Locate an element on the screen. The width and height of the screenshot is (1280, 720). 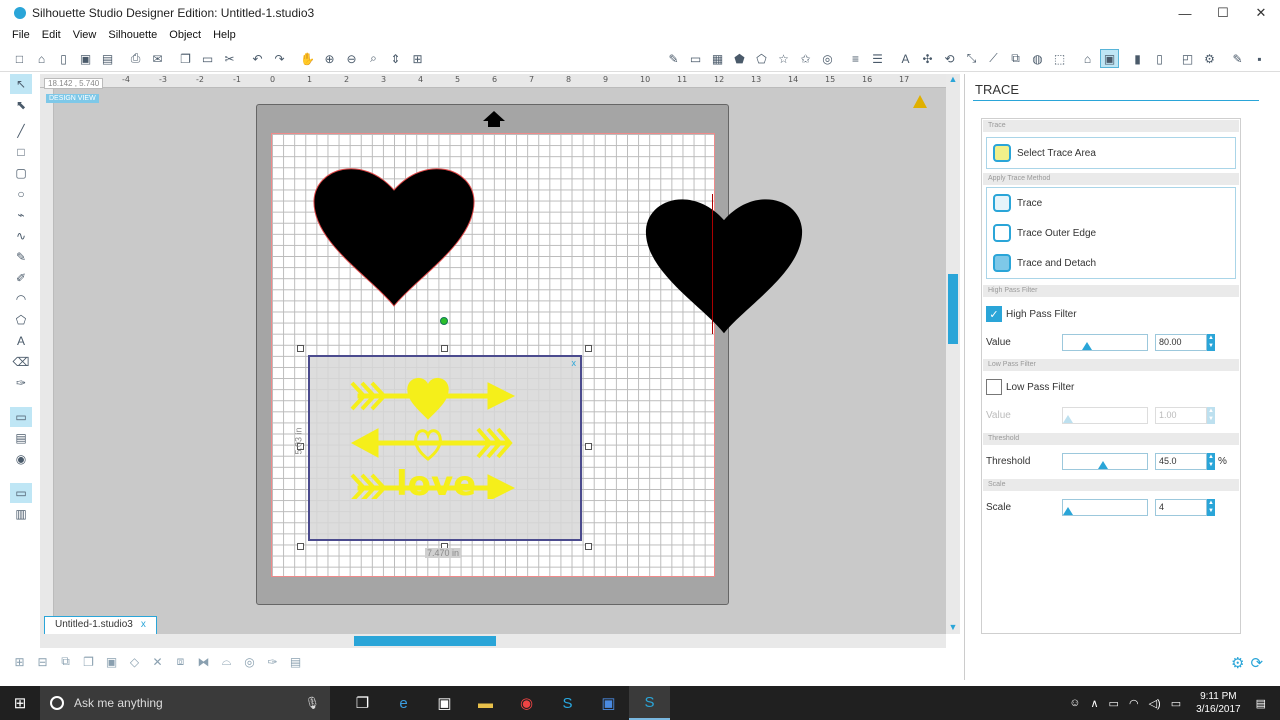
menu-view: View is located at coordinates (85, 35).